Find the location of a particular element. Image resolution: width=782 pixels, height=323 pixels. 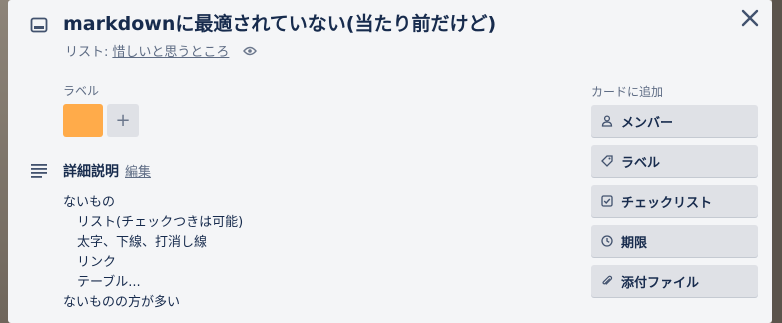

description-line: リンク is located at coordinates (97, 262).